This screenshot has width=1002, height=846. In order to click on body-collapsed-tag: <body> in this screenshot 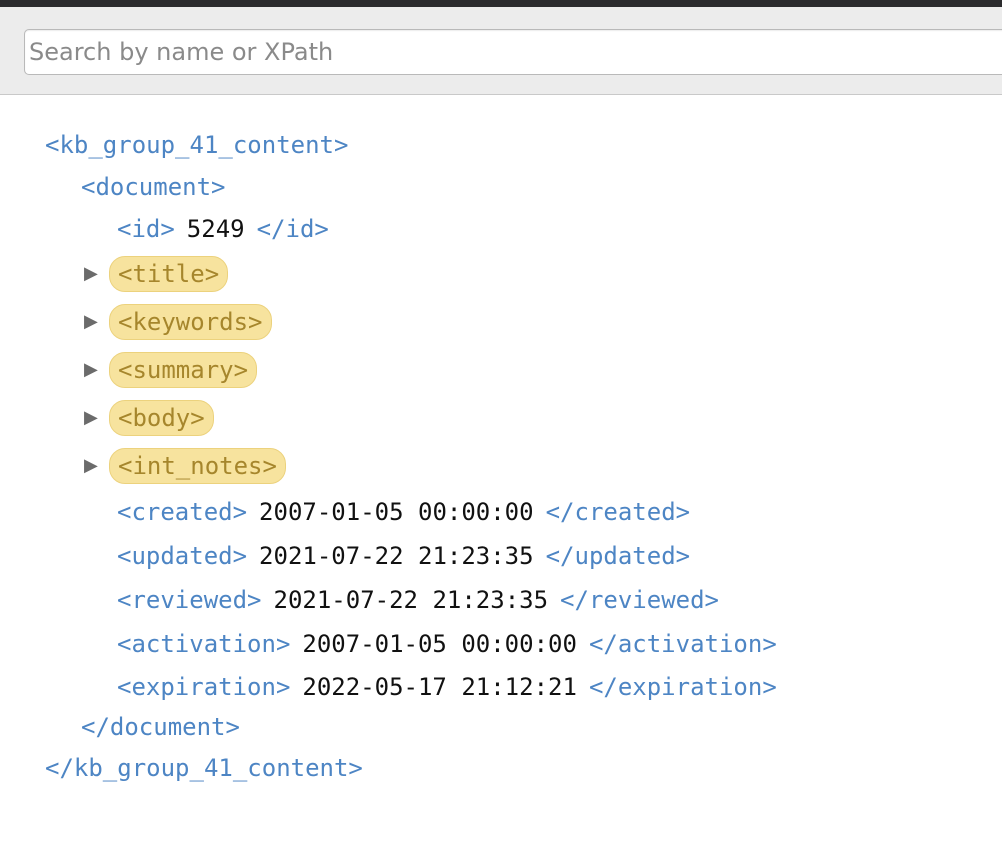, I will do `click(161, 418)`.